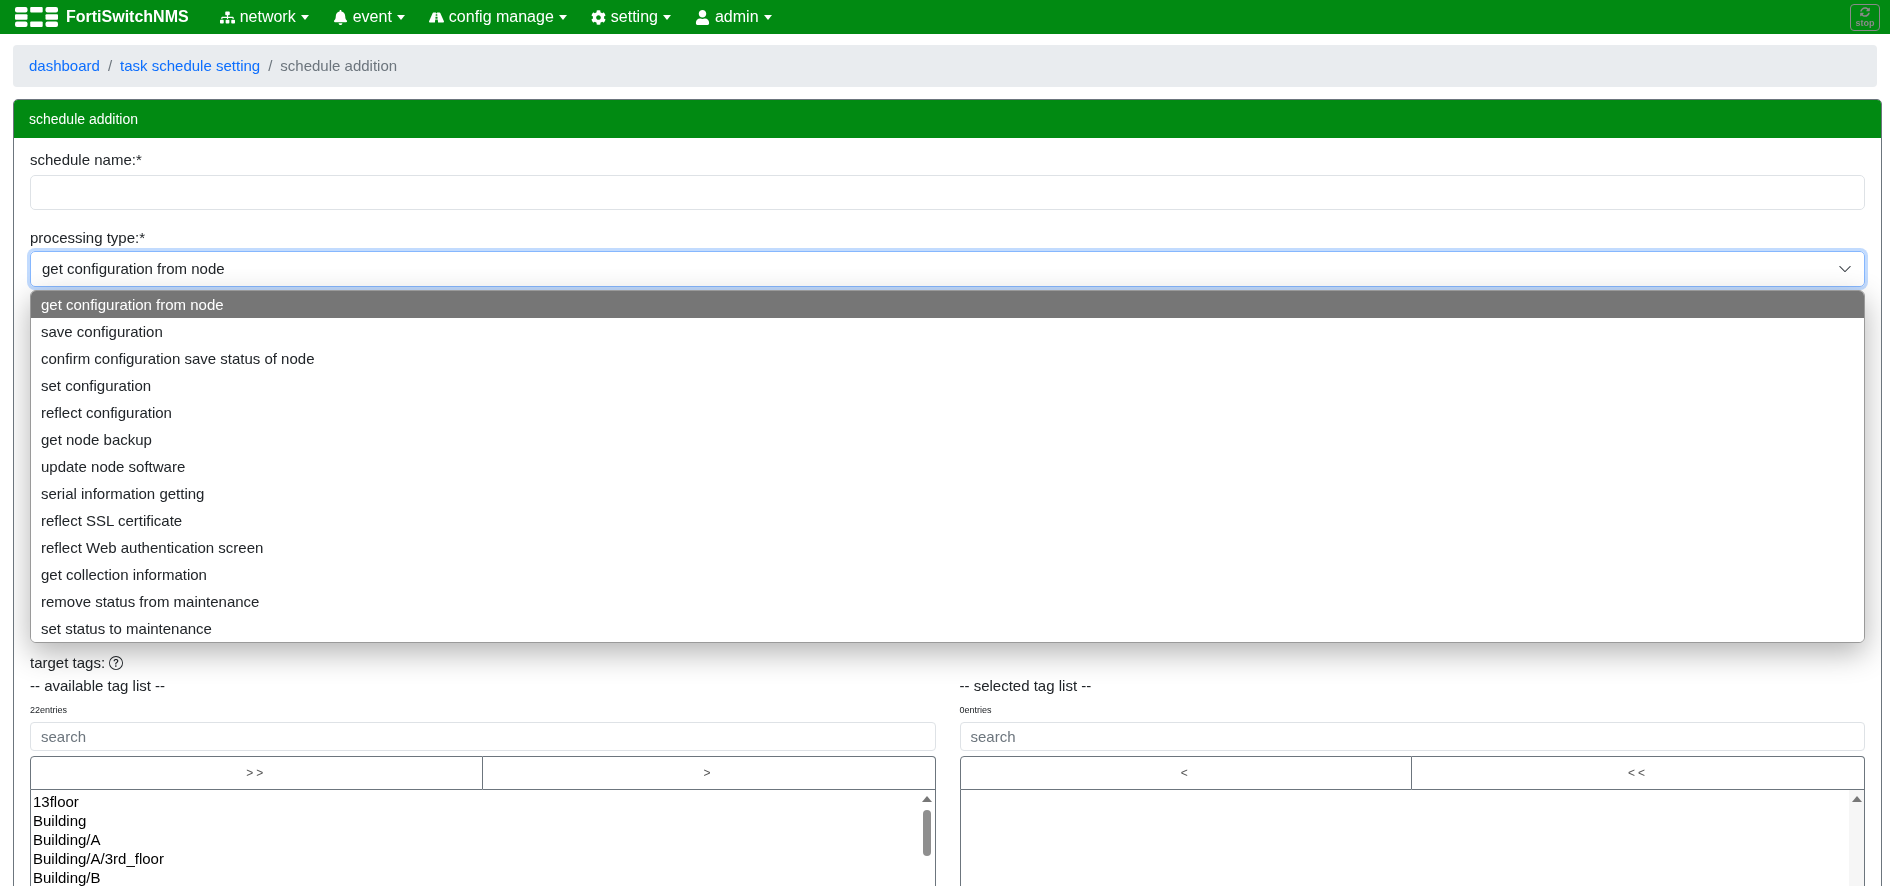  Describe the element at coordinates (947, 269) in the screenshot. I see `processing-type-select: get configuration from node` at that location.